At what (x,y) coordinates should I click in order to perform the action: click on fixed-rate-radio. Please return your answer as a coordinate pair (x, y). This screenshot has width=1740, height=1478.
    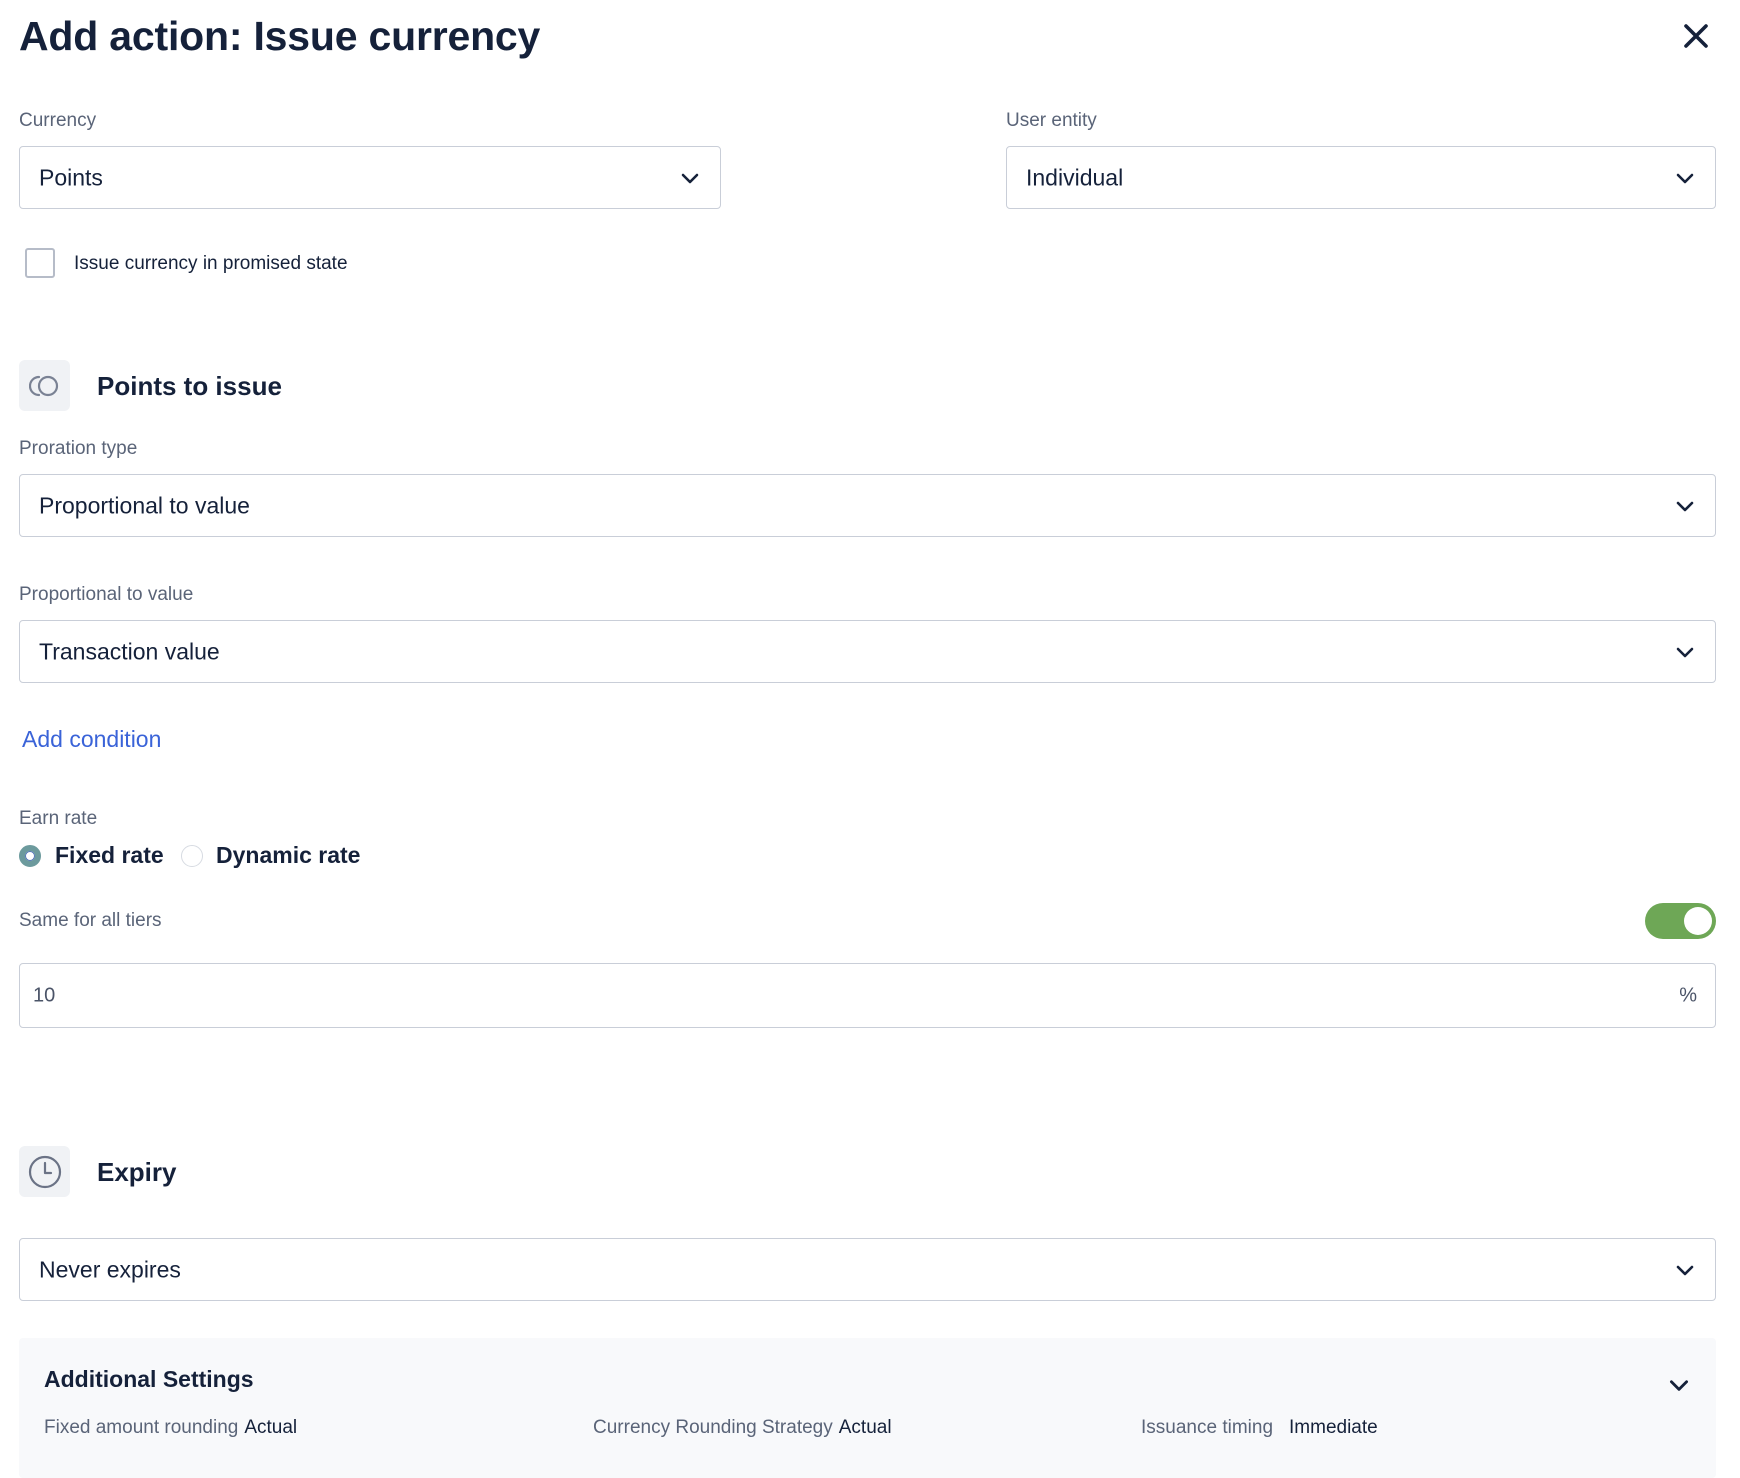
    Looking at the image, I should click on (30, 856).